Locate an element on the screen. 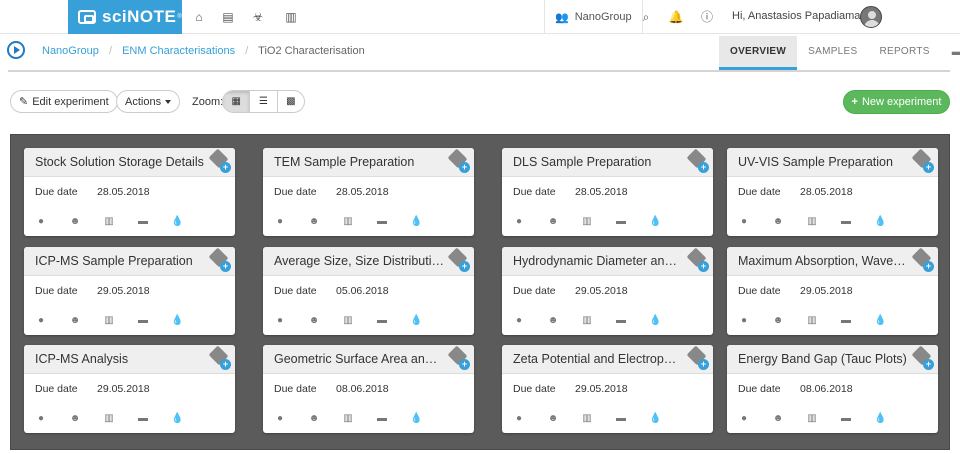  zoom-small-button: ▩ is located at coordinates (291, 101).